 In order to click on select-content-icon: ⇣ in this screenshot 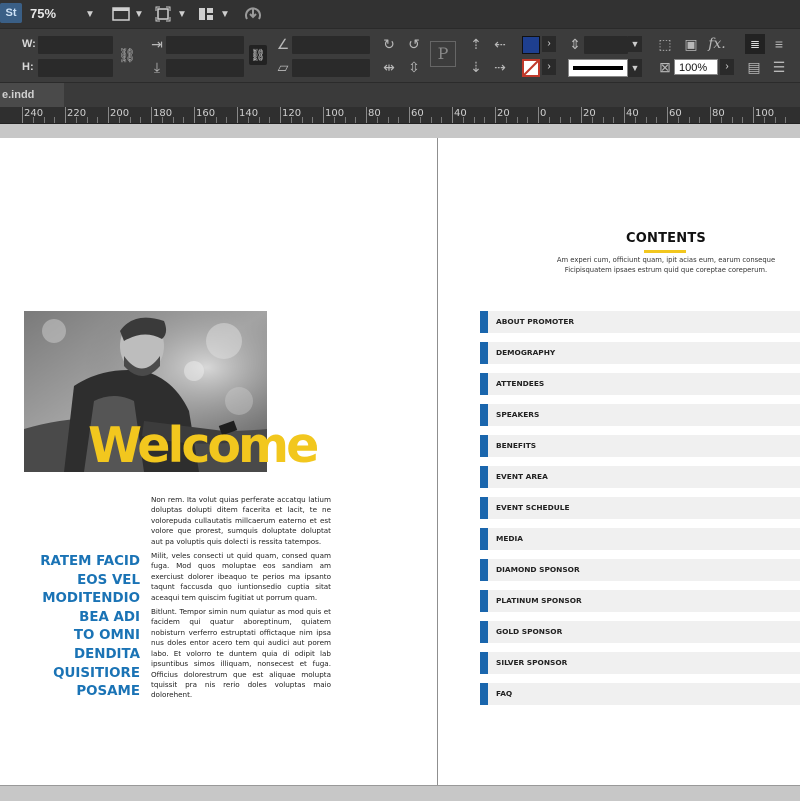, I will do `click(476, 67)`.